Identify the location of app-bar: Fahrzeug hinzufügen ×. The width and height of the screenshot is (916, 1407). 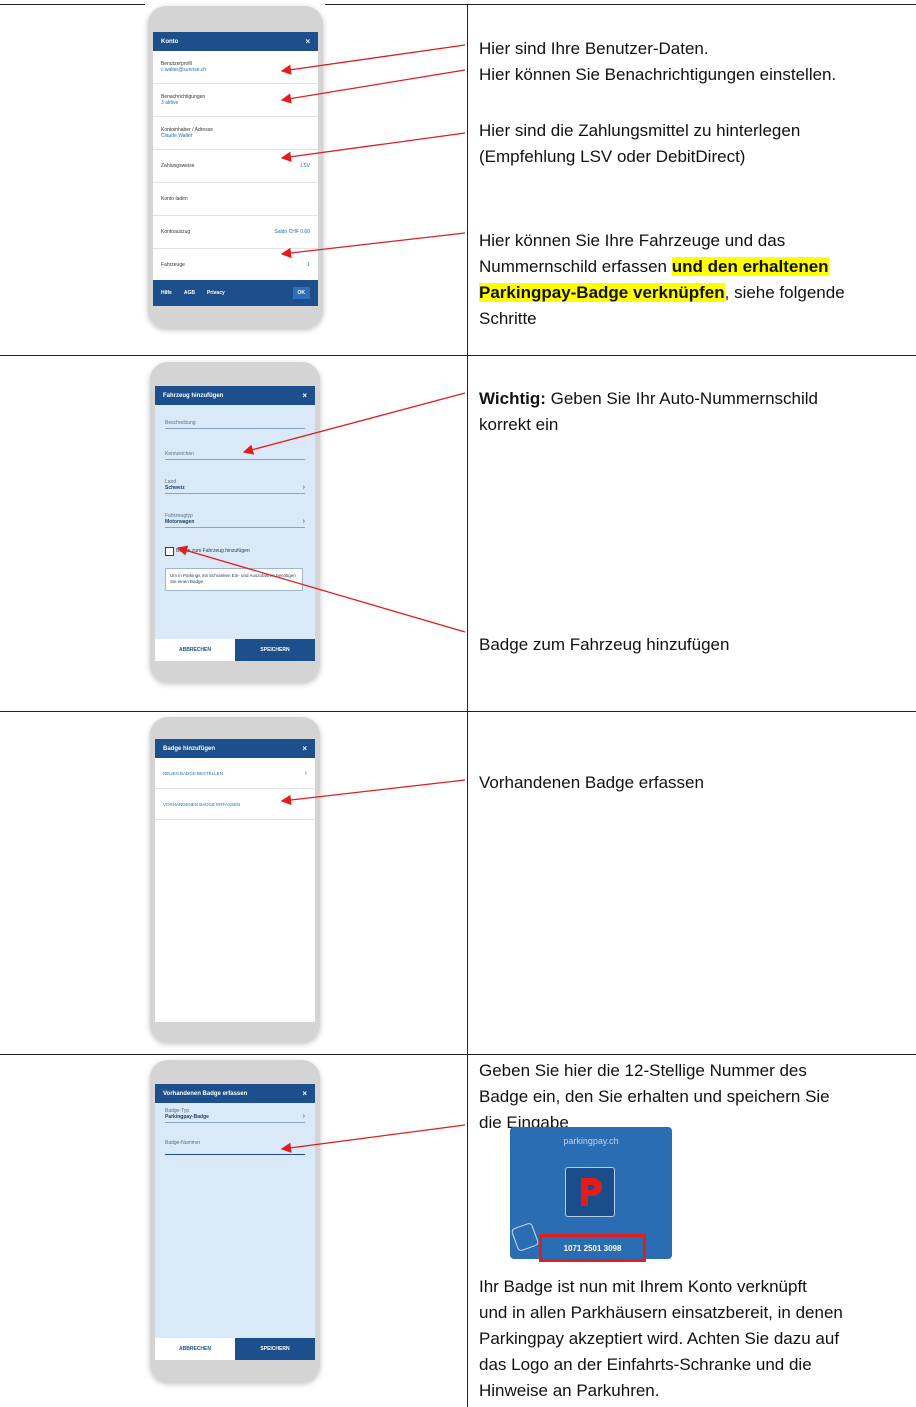
(235, 395).